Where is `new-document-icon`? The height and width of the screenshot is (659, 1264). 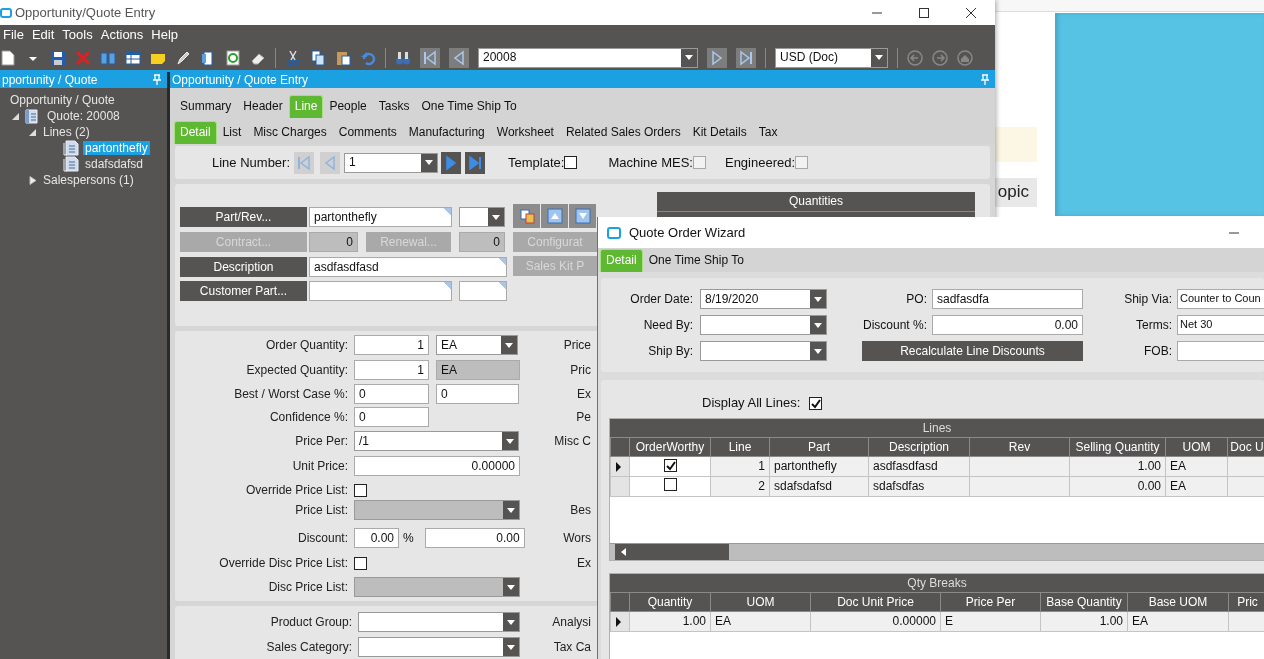 new-document-icon is located at coordinates (8, 57).